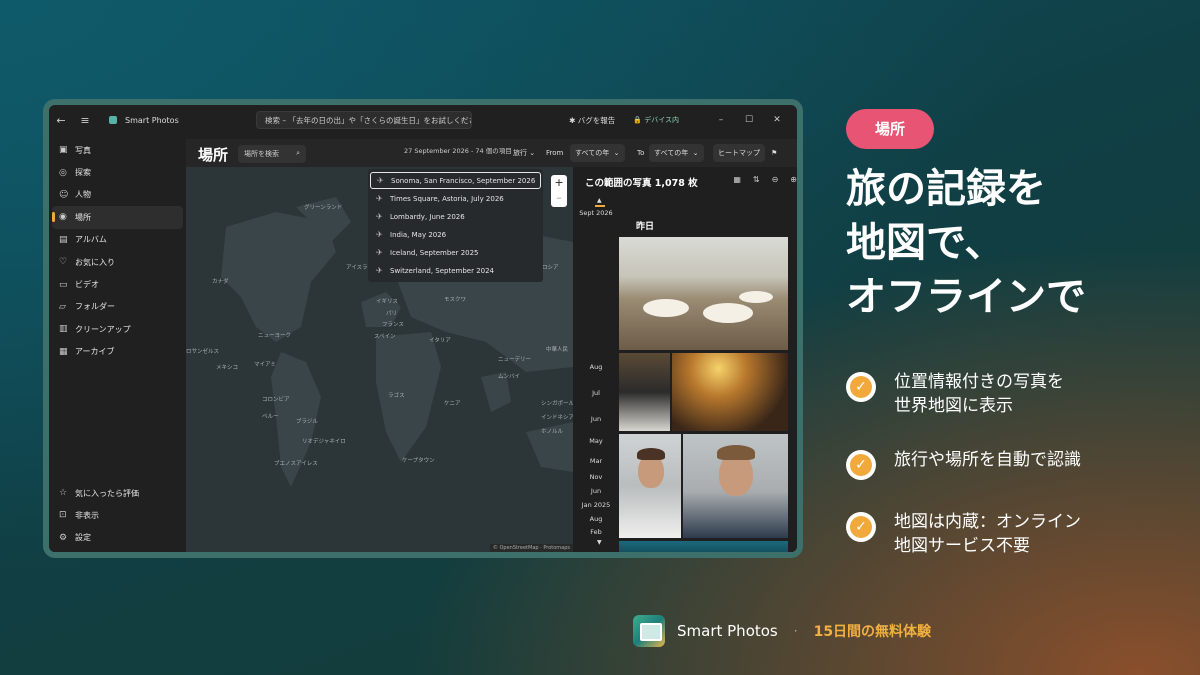  What do you see at coordinates (676, 153) in the screenshot?
I see `to-year-dropdown: すべての年 ⌄` at bounding box center [676, 153].